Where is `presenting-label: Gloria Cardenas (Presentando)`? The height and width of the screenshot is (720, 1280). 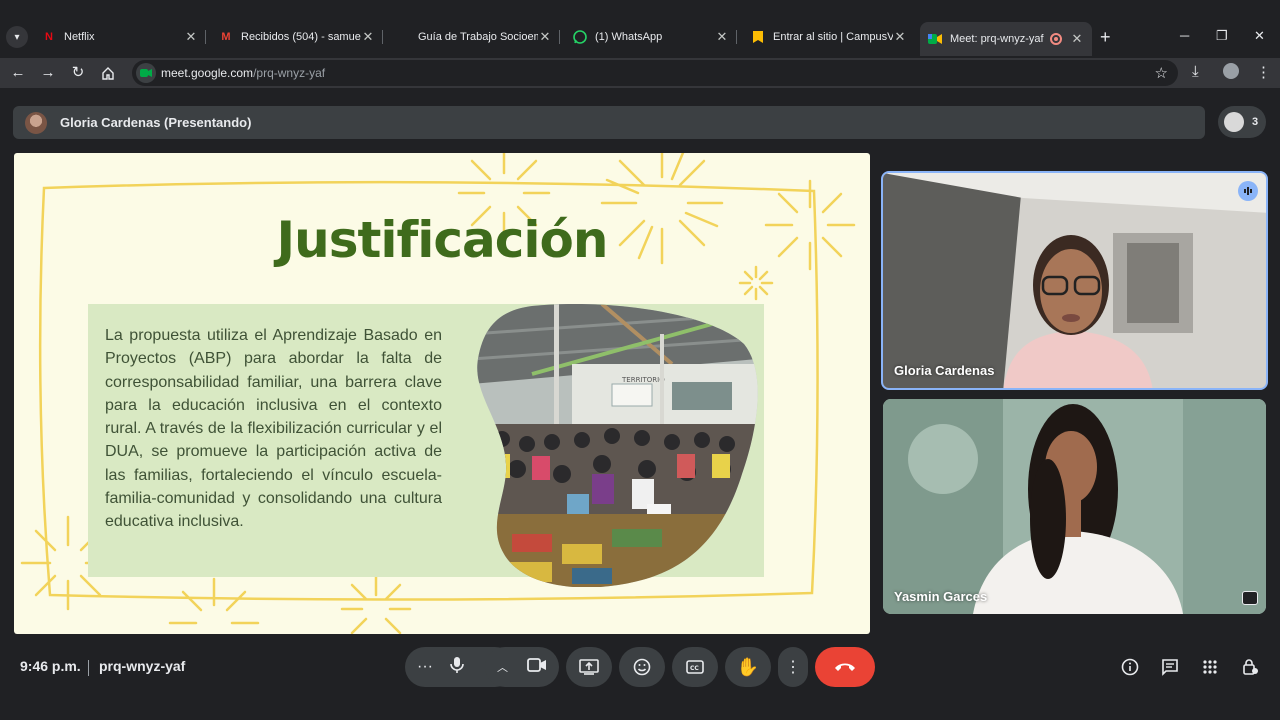 presenting-label: Gloria Cardenas (Presentando) is located at coordinates (156, 122).